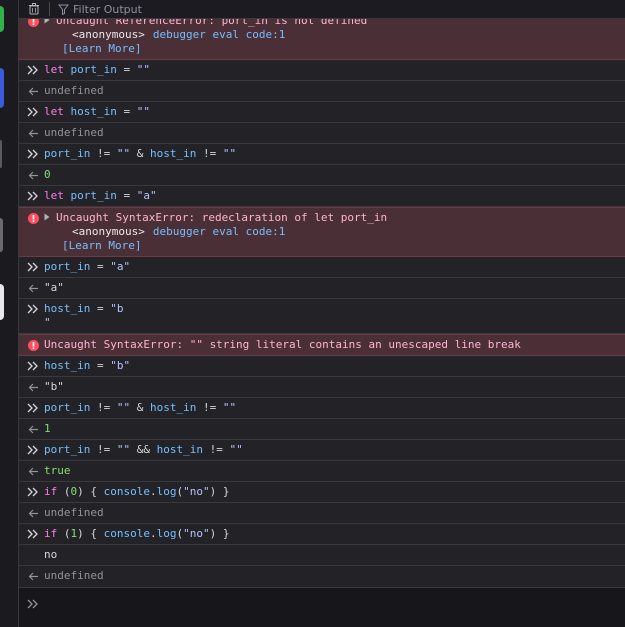 This screenshot has height=627, width=625. Describe the element at coordinates (97, 69) in the screenshot. I see `input-code: let port_in = ""` at that location.